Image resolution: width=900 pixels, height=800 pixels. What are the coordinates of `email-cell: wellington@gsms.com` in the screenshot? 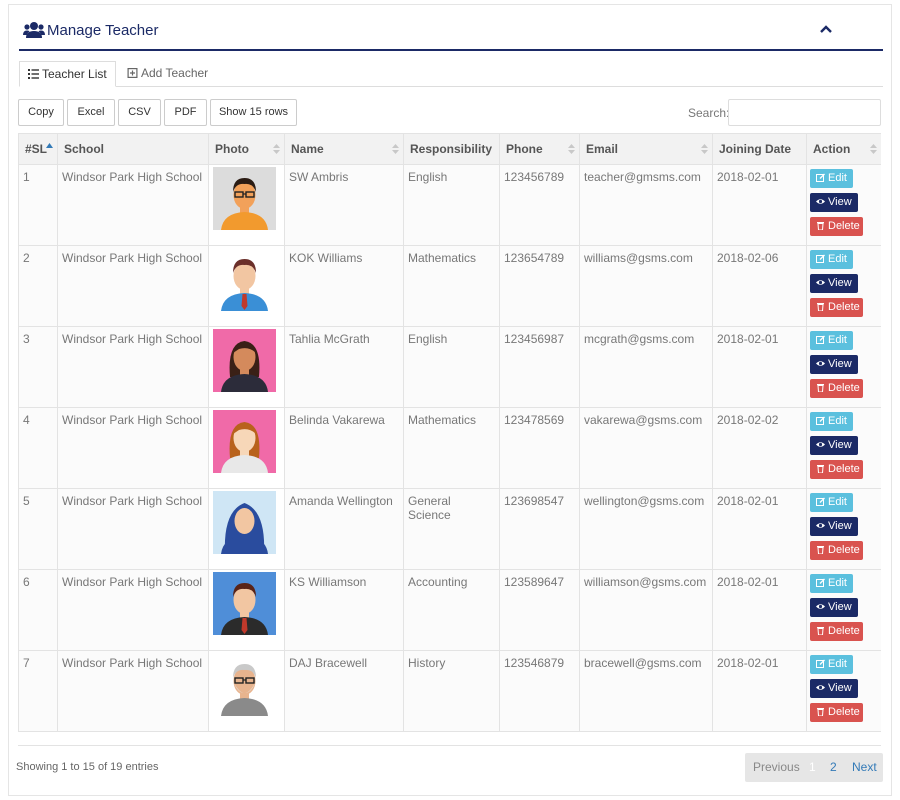 It's located at (646, 529).